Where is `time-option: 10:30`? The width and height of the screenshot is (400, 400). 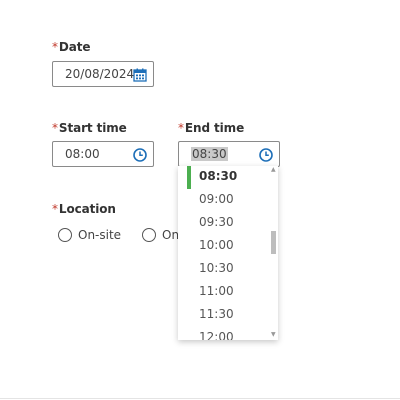
time-option: 10:30 is located at coordinates (224, 269).